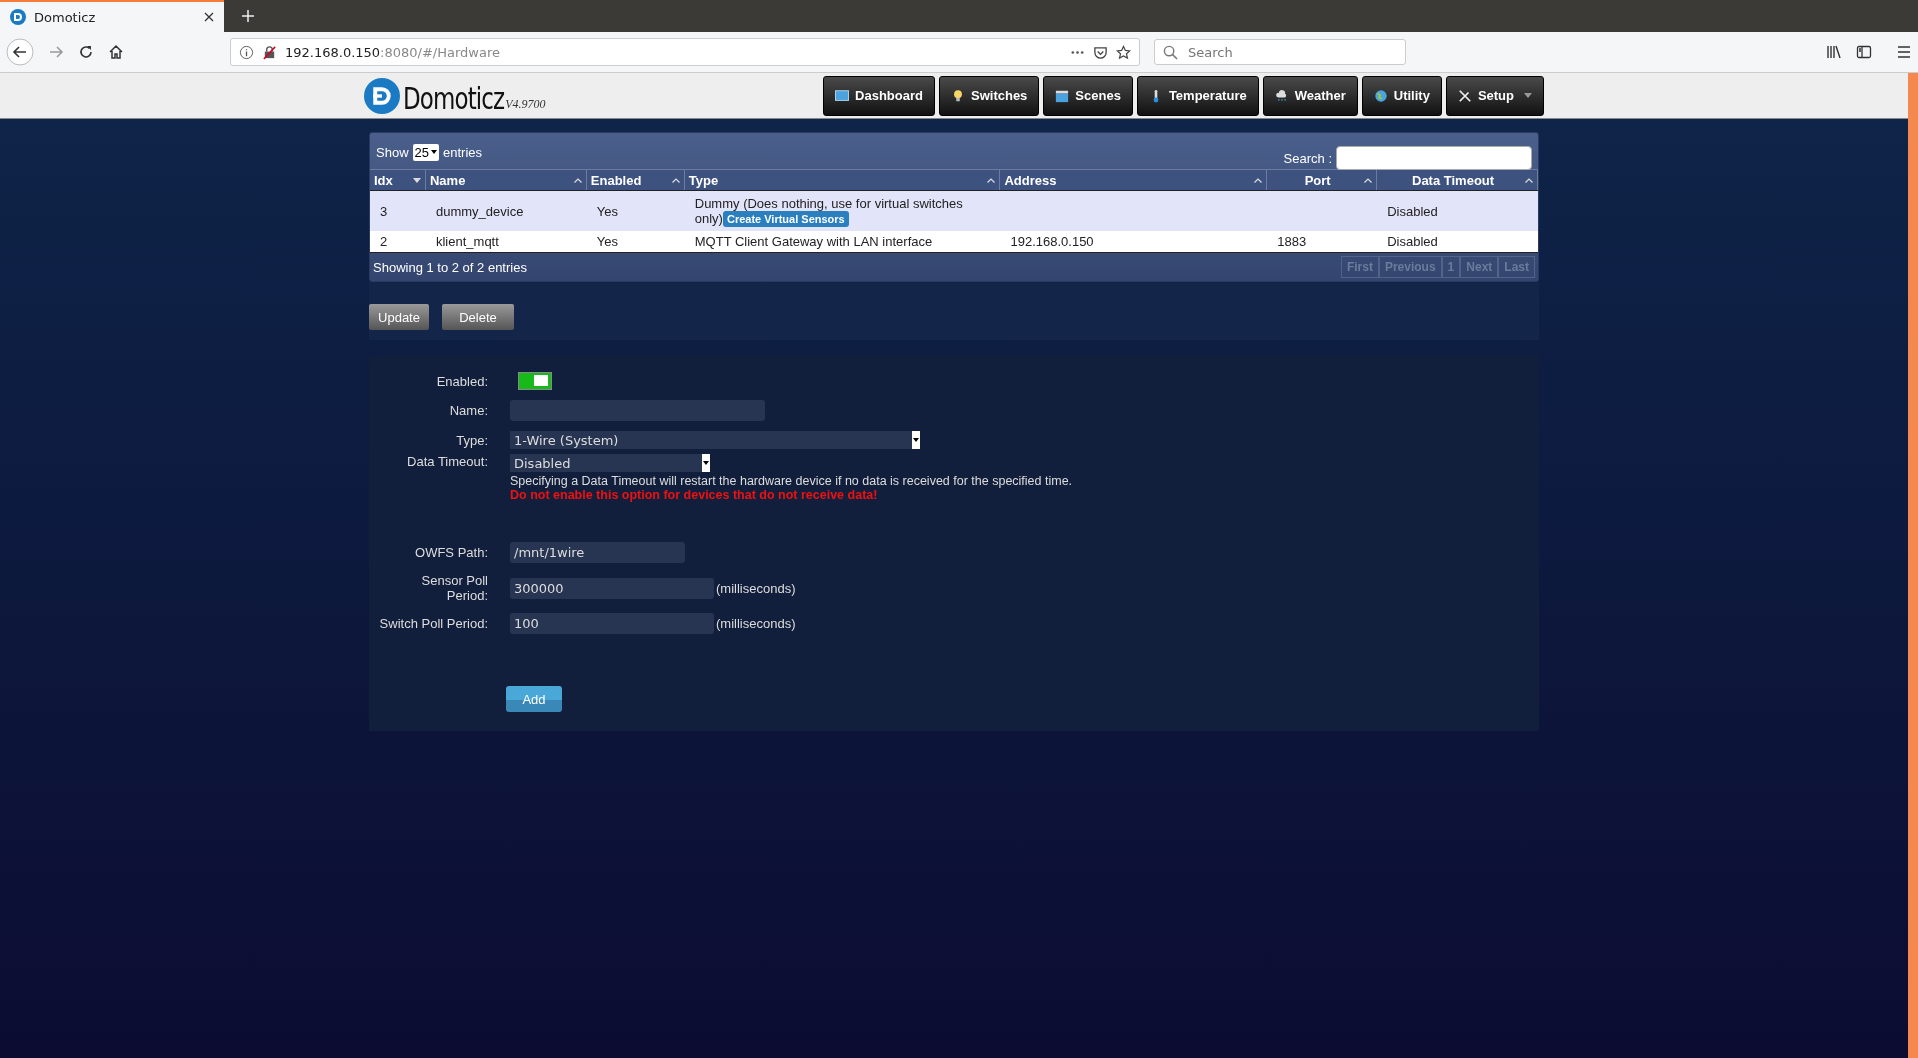  I want to click on browser-tab: Domoticz, so click(112, 16).